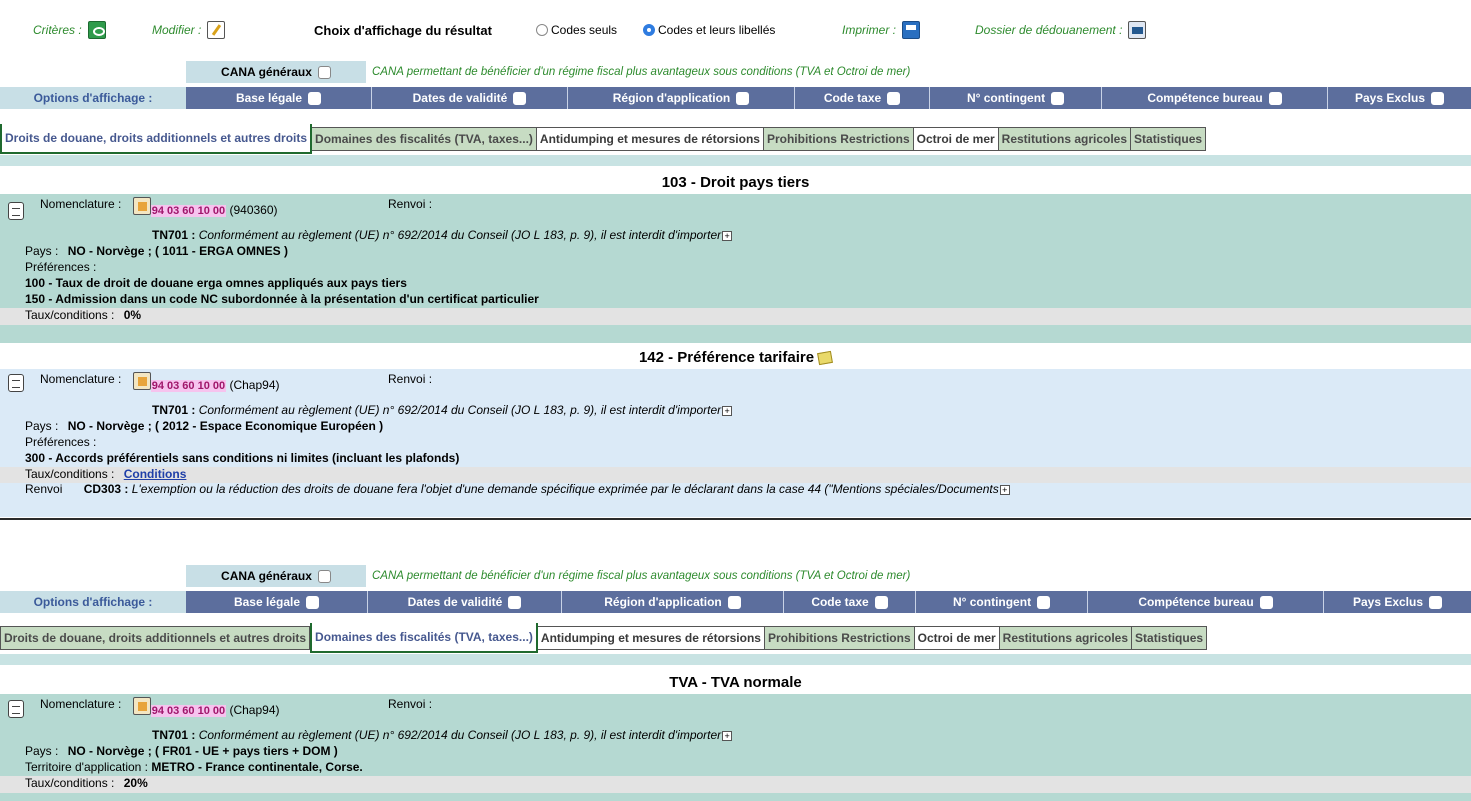  I want to click on result-title: 103 - Droit pays tiers, so click(735, 183).